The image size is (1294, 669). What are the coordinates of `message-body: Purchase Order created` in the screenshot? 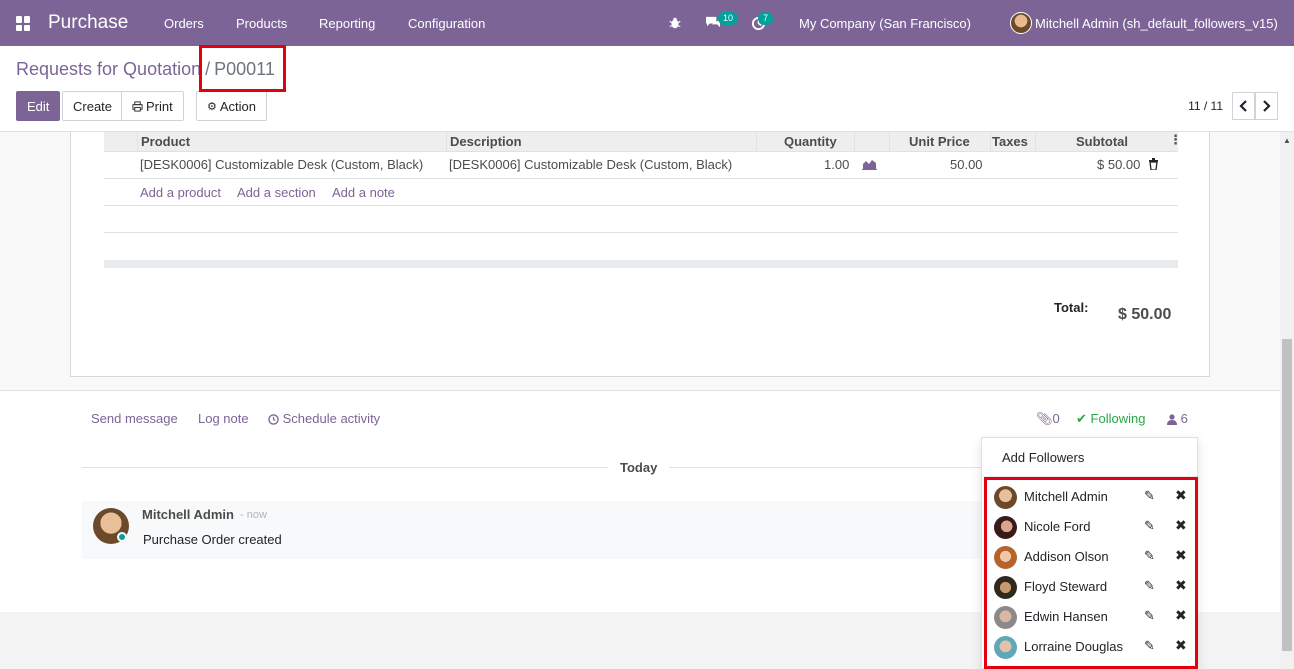 It's located at (212, 539).